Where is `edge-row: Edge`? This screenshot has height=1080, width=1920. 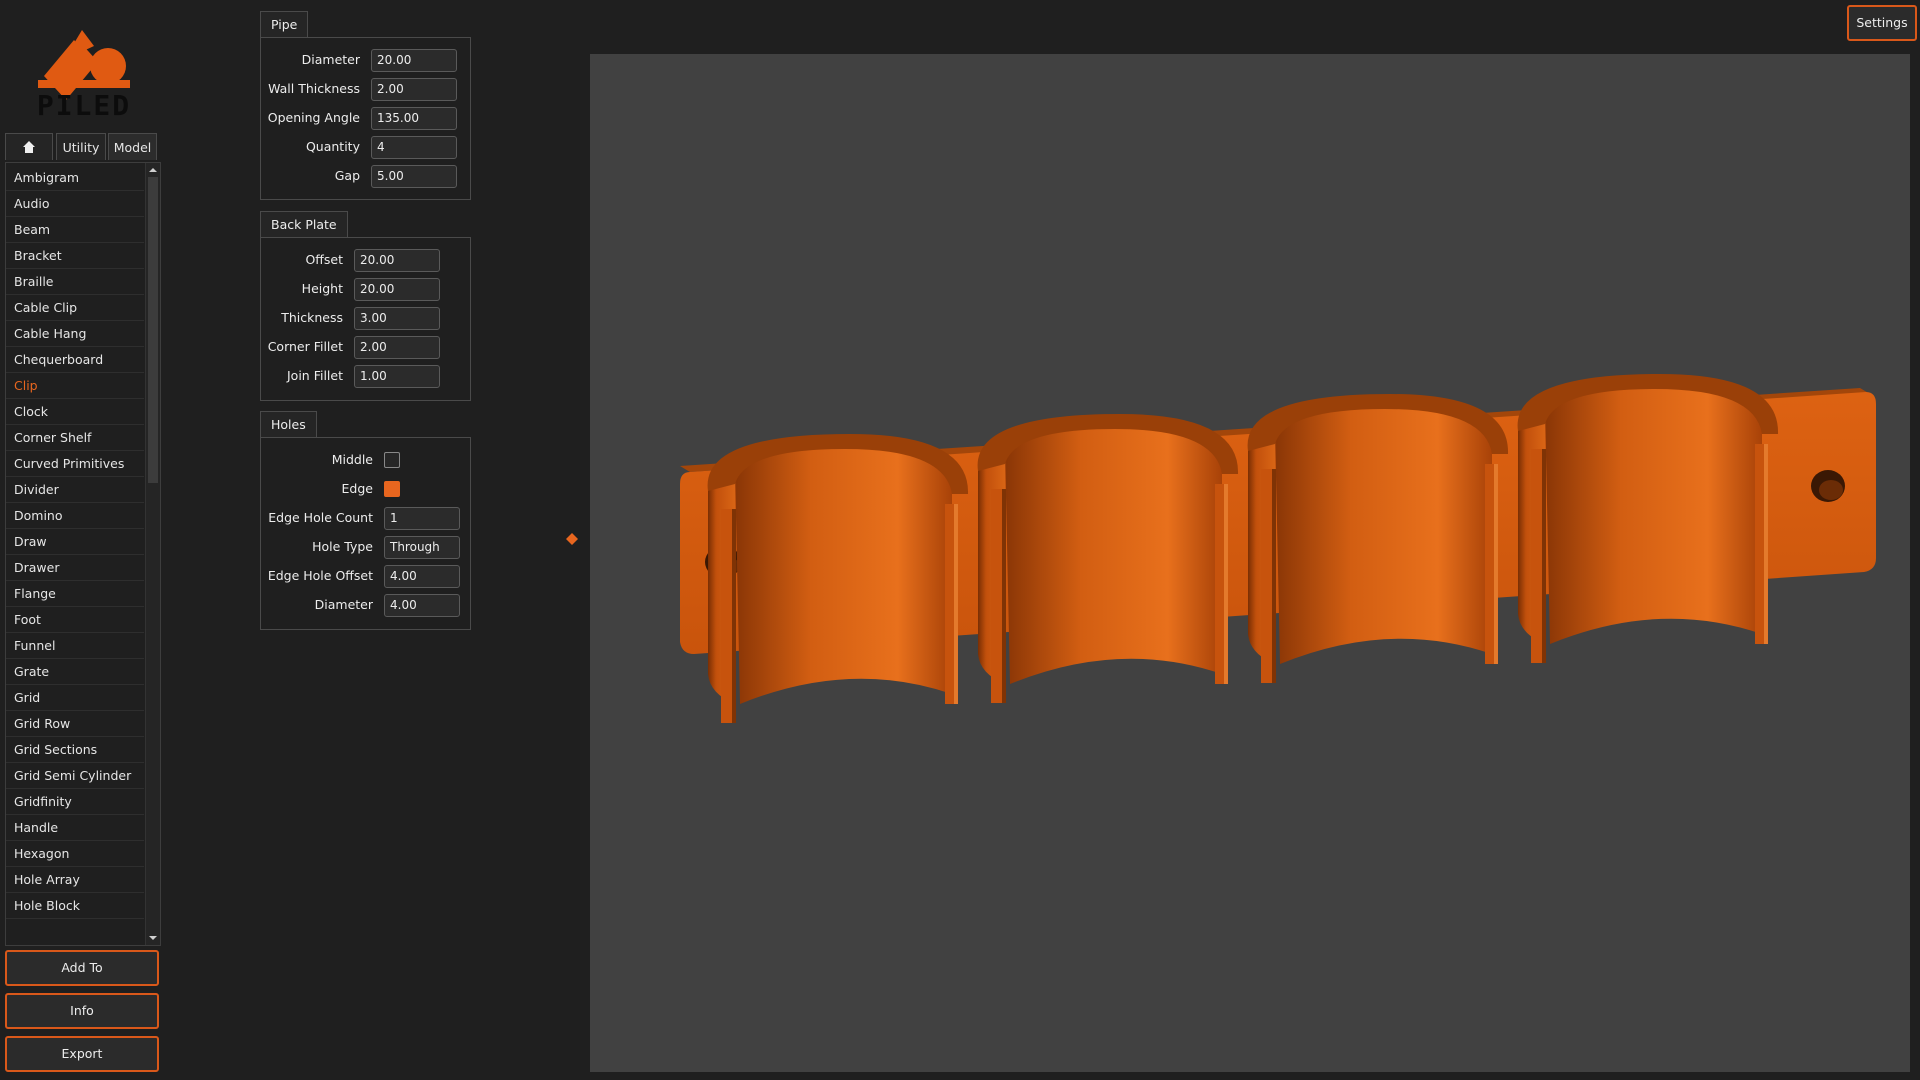 edge-row: Edge is located at coordinates (365, 489).